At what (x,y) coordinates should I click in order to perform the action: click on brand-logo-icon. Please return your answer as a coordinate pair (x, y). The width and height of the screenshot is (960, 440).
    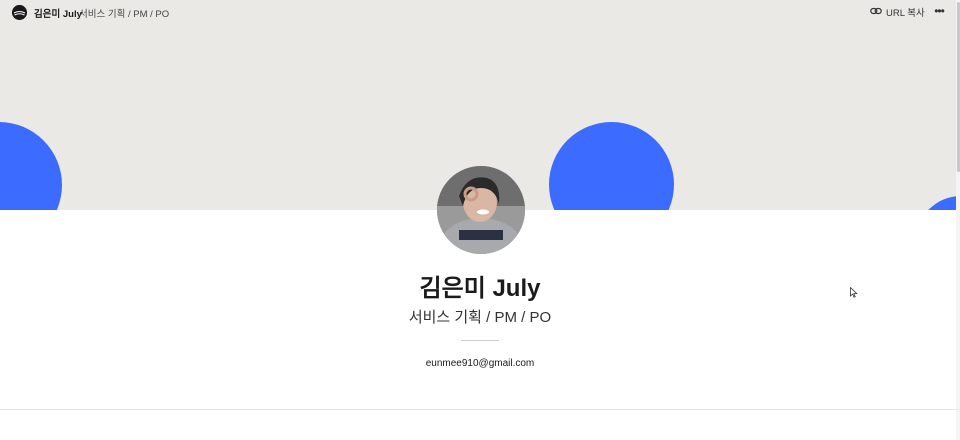
    Looking at the image, I should click on (19, 12).